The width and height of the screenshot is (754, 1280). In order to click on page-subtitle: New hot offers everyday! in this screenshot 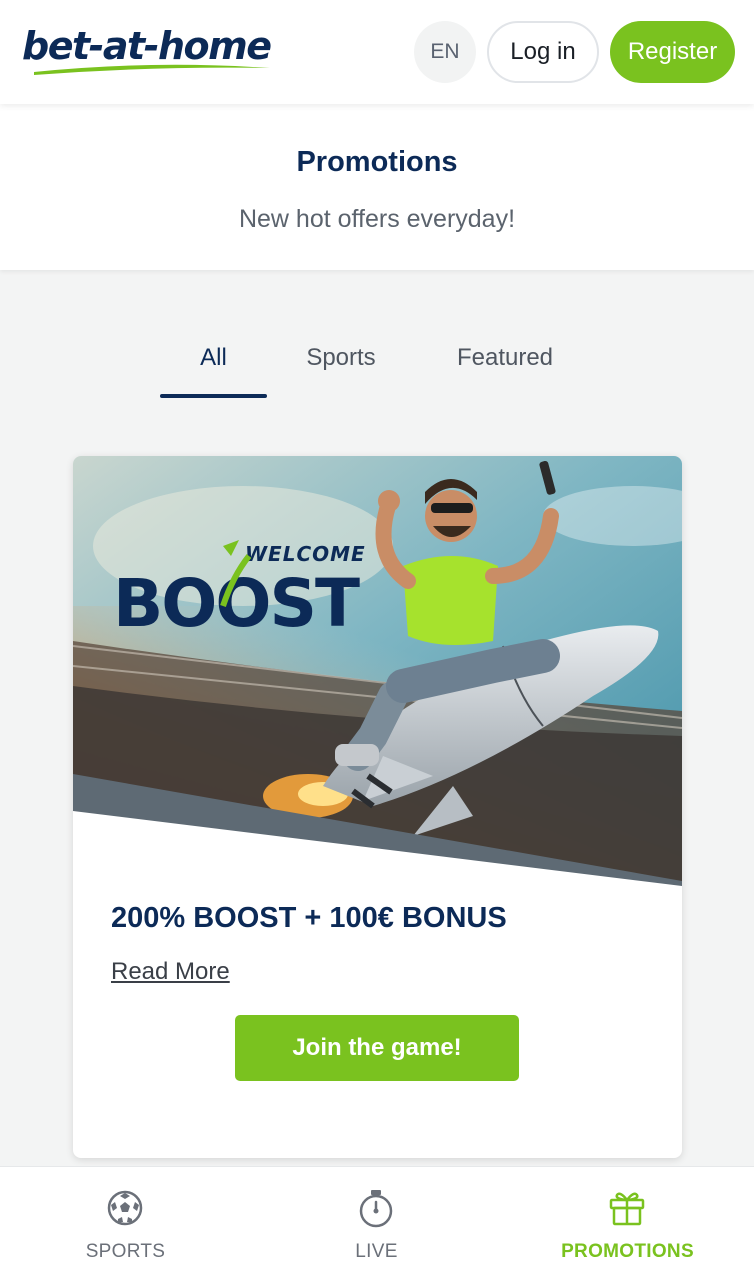, I will do `click(377, 219)`.